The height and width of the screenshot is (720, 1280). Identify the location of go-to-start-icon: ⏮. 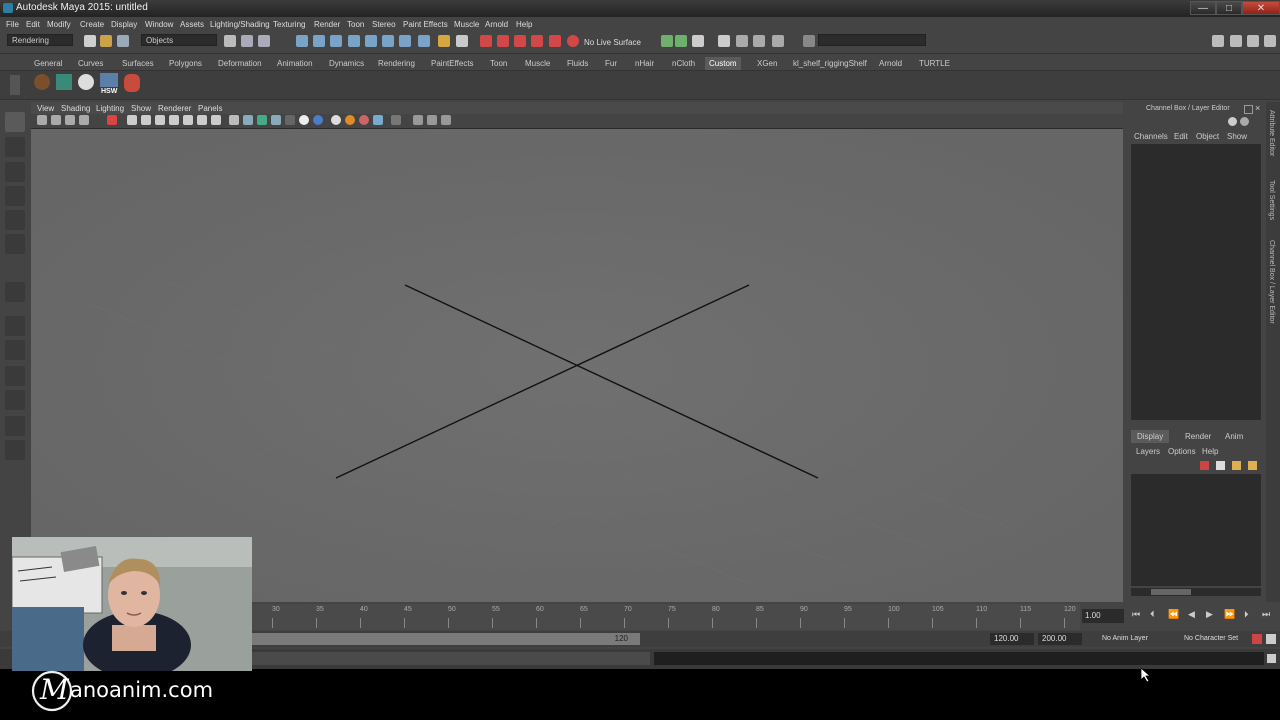
(1136, 614).